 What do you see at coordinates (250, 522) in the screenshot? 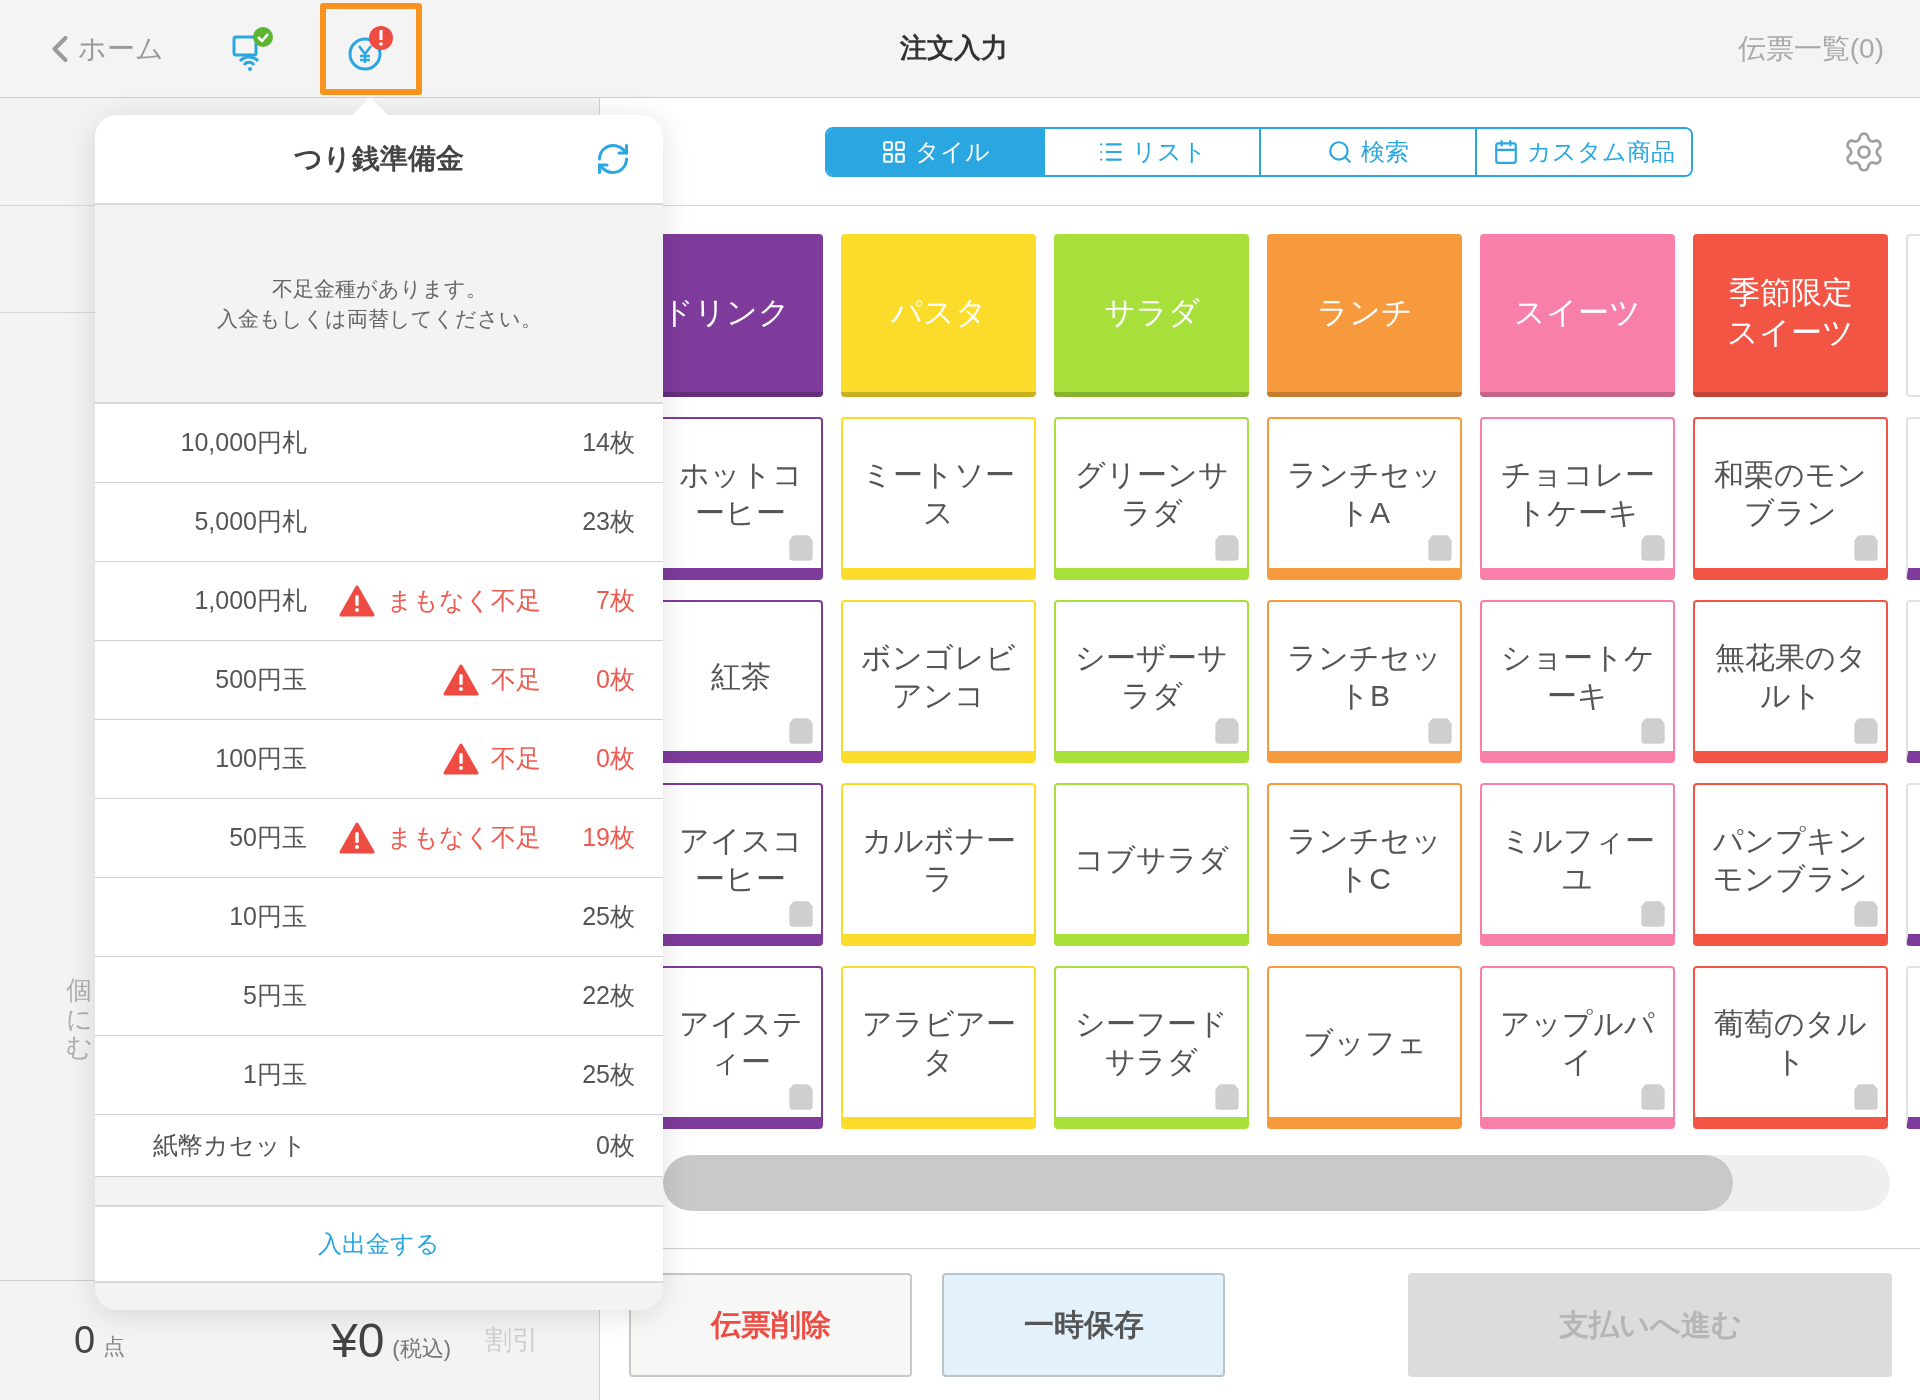
I see `denomination-label: 5,000円札` at bounding box center [250, 522].